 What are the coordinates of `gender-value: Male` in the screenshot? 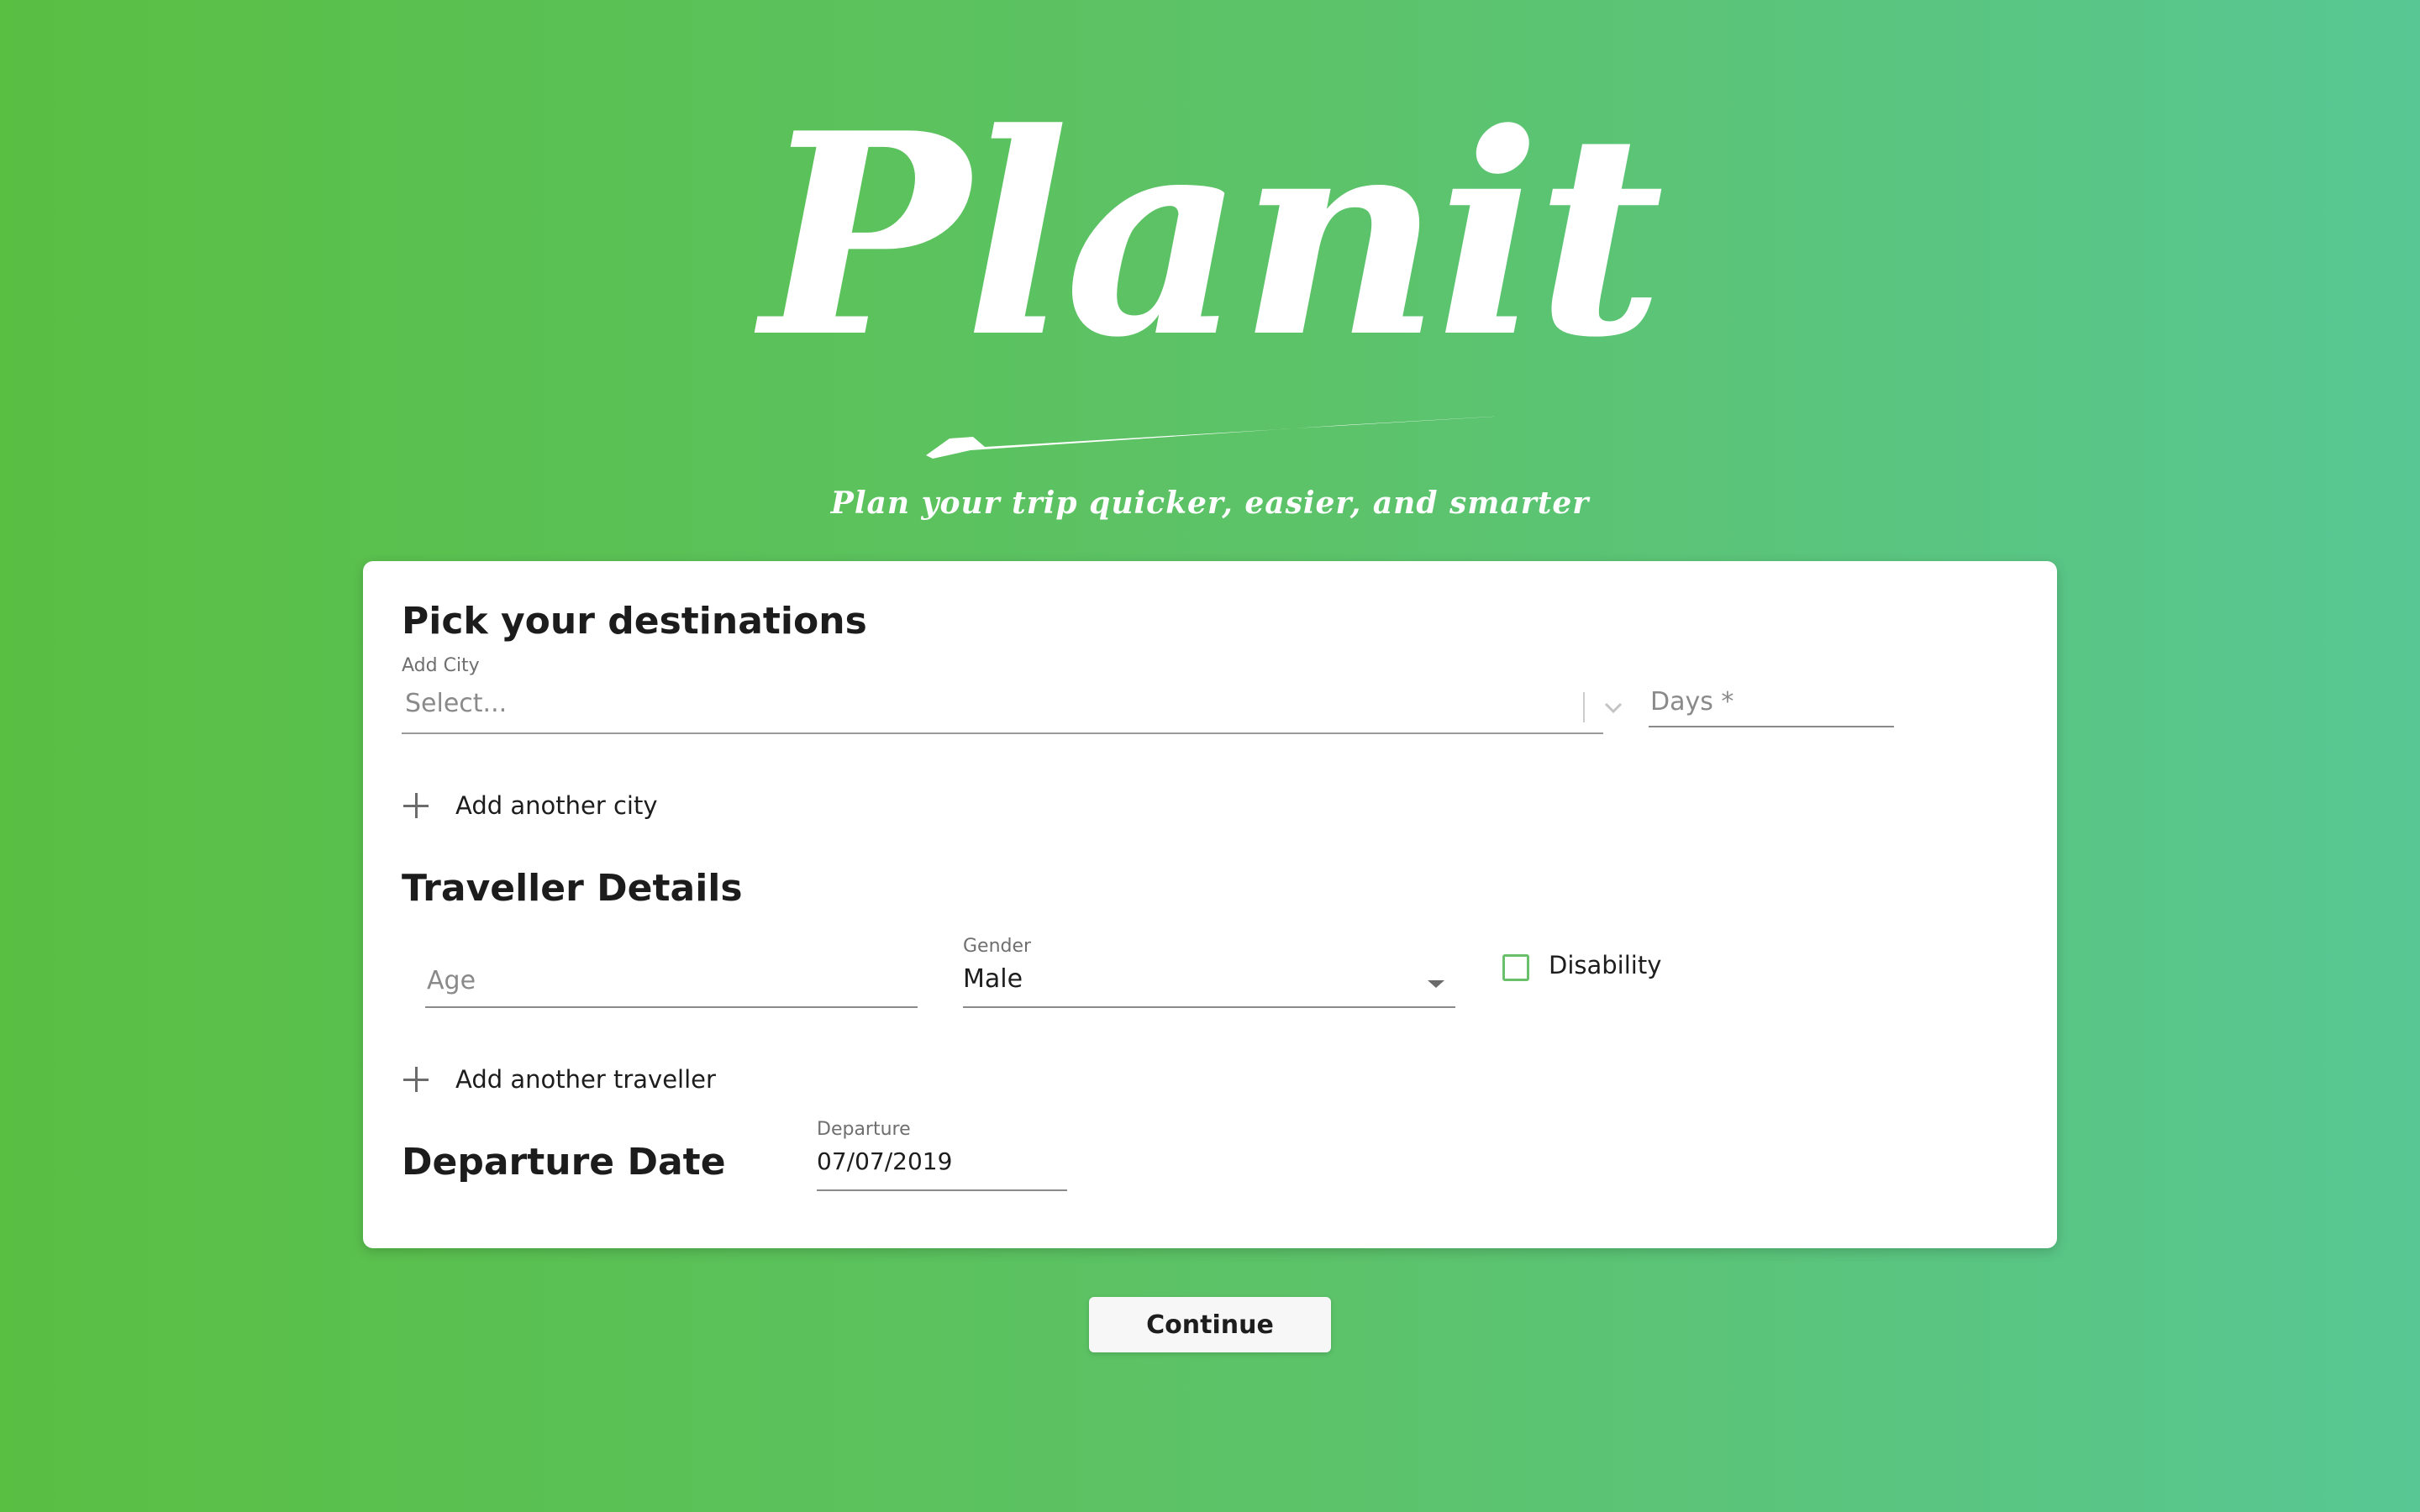 It's located at (993, 979).